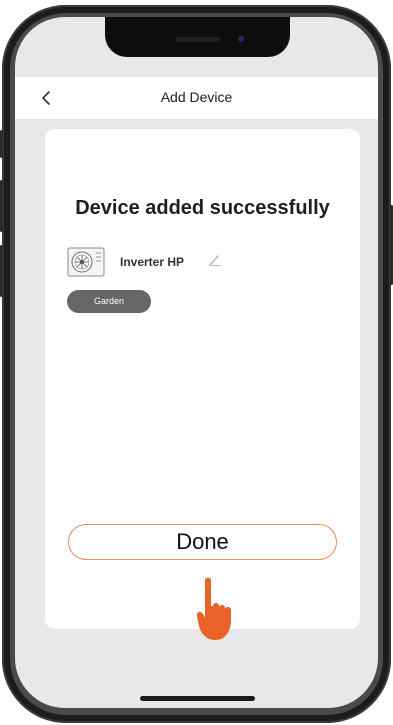  I want to click on heat-pump-icon, so click(86, 262).